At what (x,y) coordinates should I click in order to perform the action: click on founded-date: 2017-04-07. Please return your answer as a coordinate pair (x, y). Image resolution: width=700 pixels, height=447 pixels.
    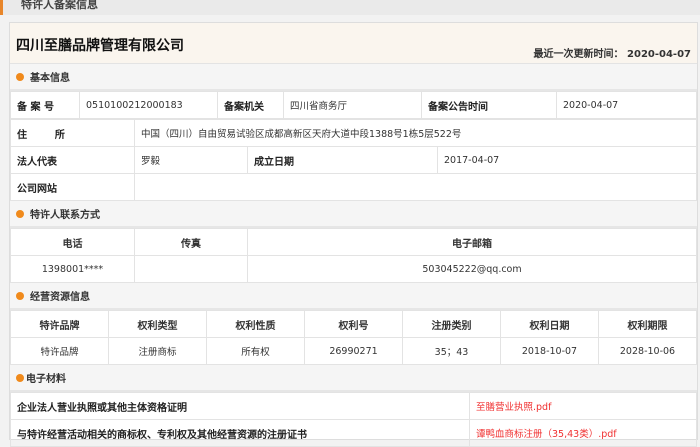
    Looking at the image, I should click on (567, 160).